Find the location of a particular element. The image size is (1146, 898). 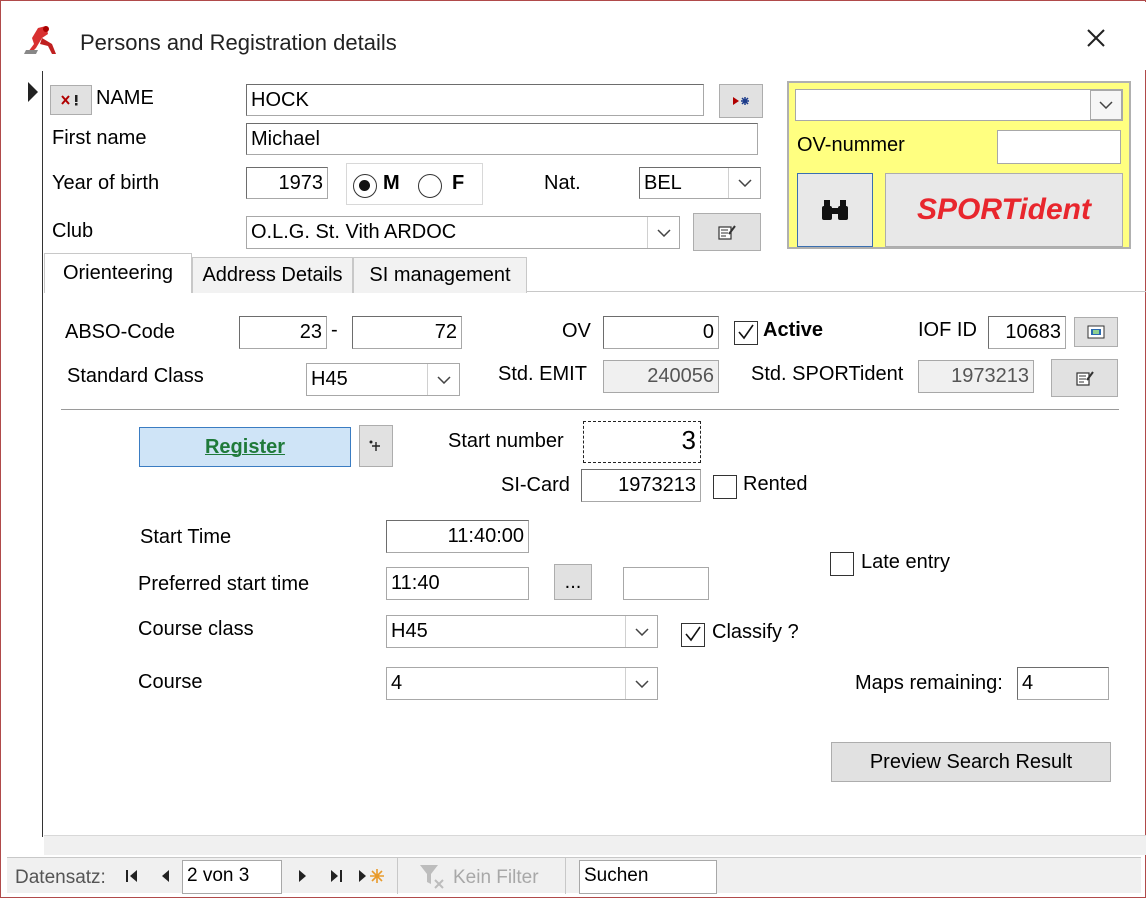

iof-lookup-button is located at coordinates (1096, 332).